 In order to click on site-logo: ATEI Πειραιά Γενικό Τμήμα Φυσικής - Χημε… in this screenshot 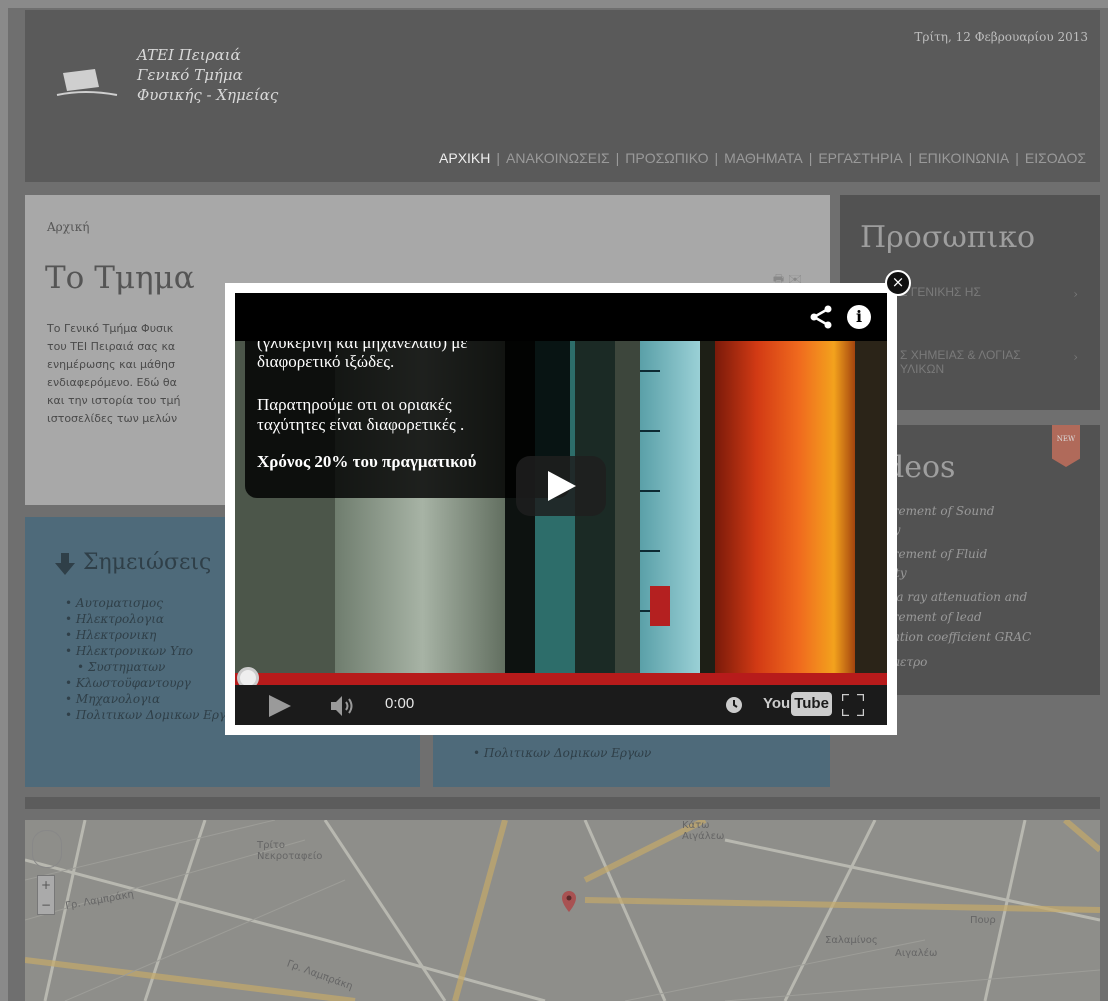, I will do `click(175, 95)`.